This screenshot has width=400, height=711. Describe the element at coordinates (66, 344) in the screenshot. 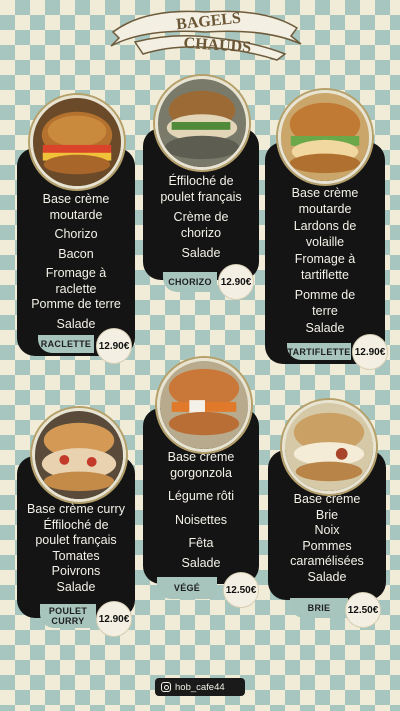

I see `item-label-raclette: RACLETTE` at that location.